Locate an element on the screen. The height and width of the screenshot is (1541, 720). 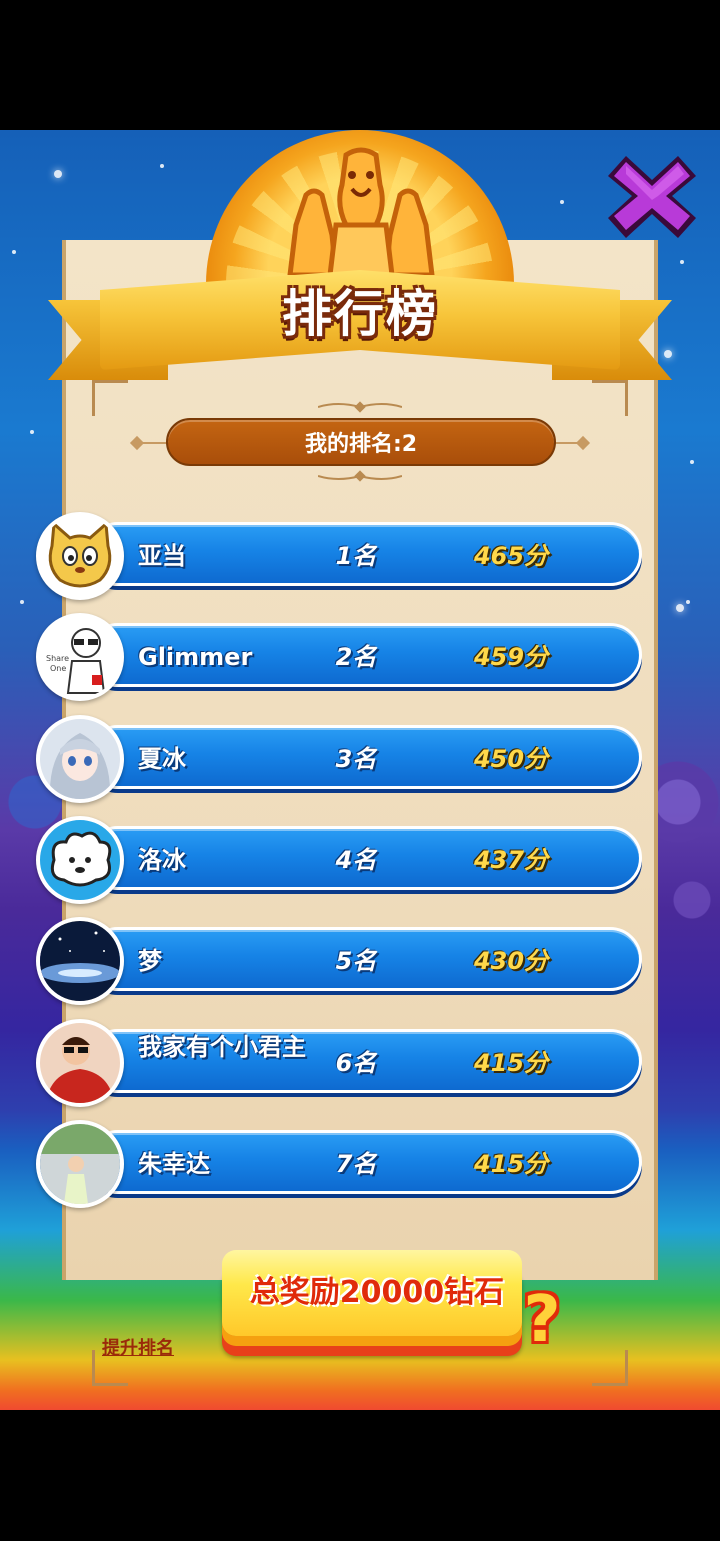
player-name: 朱幸达 is located at coordinates (174, 1164).